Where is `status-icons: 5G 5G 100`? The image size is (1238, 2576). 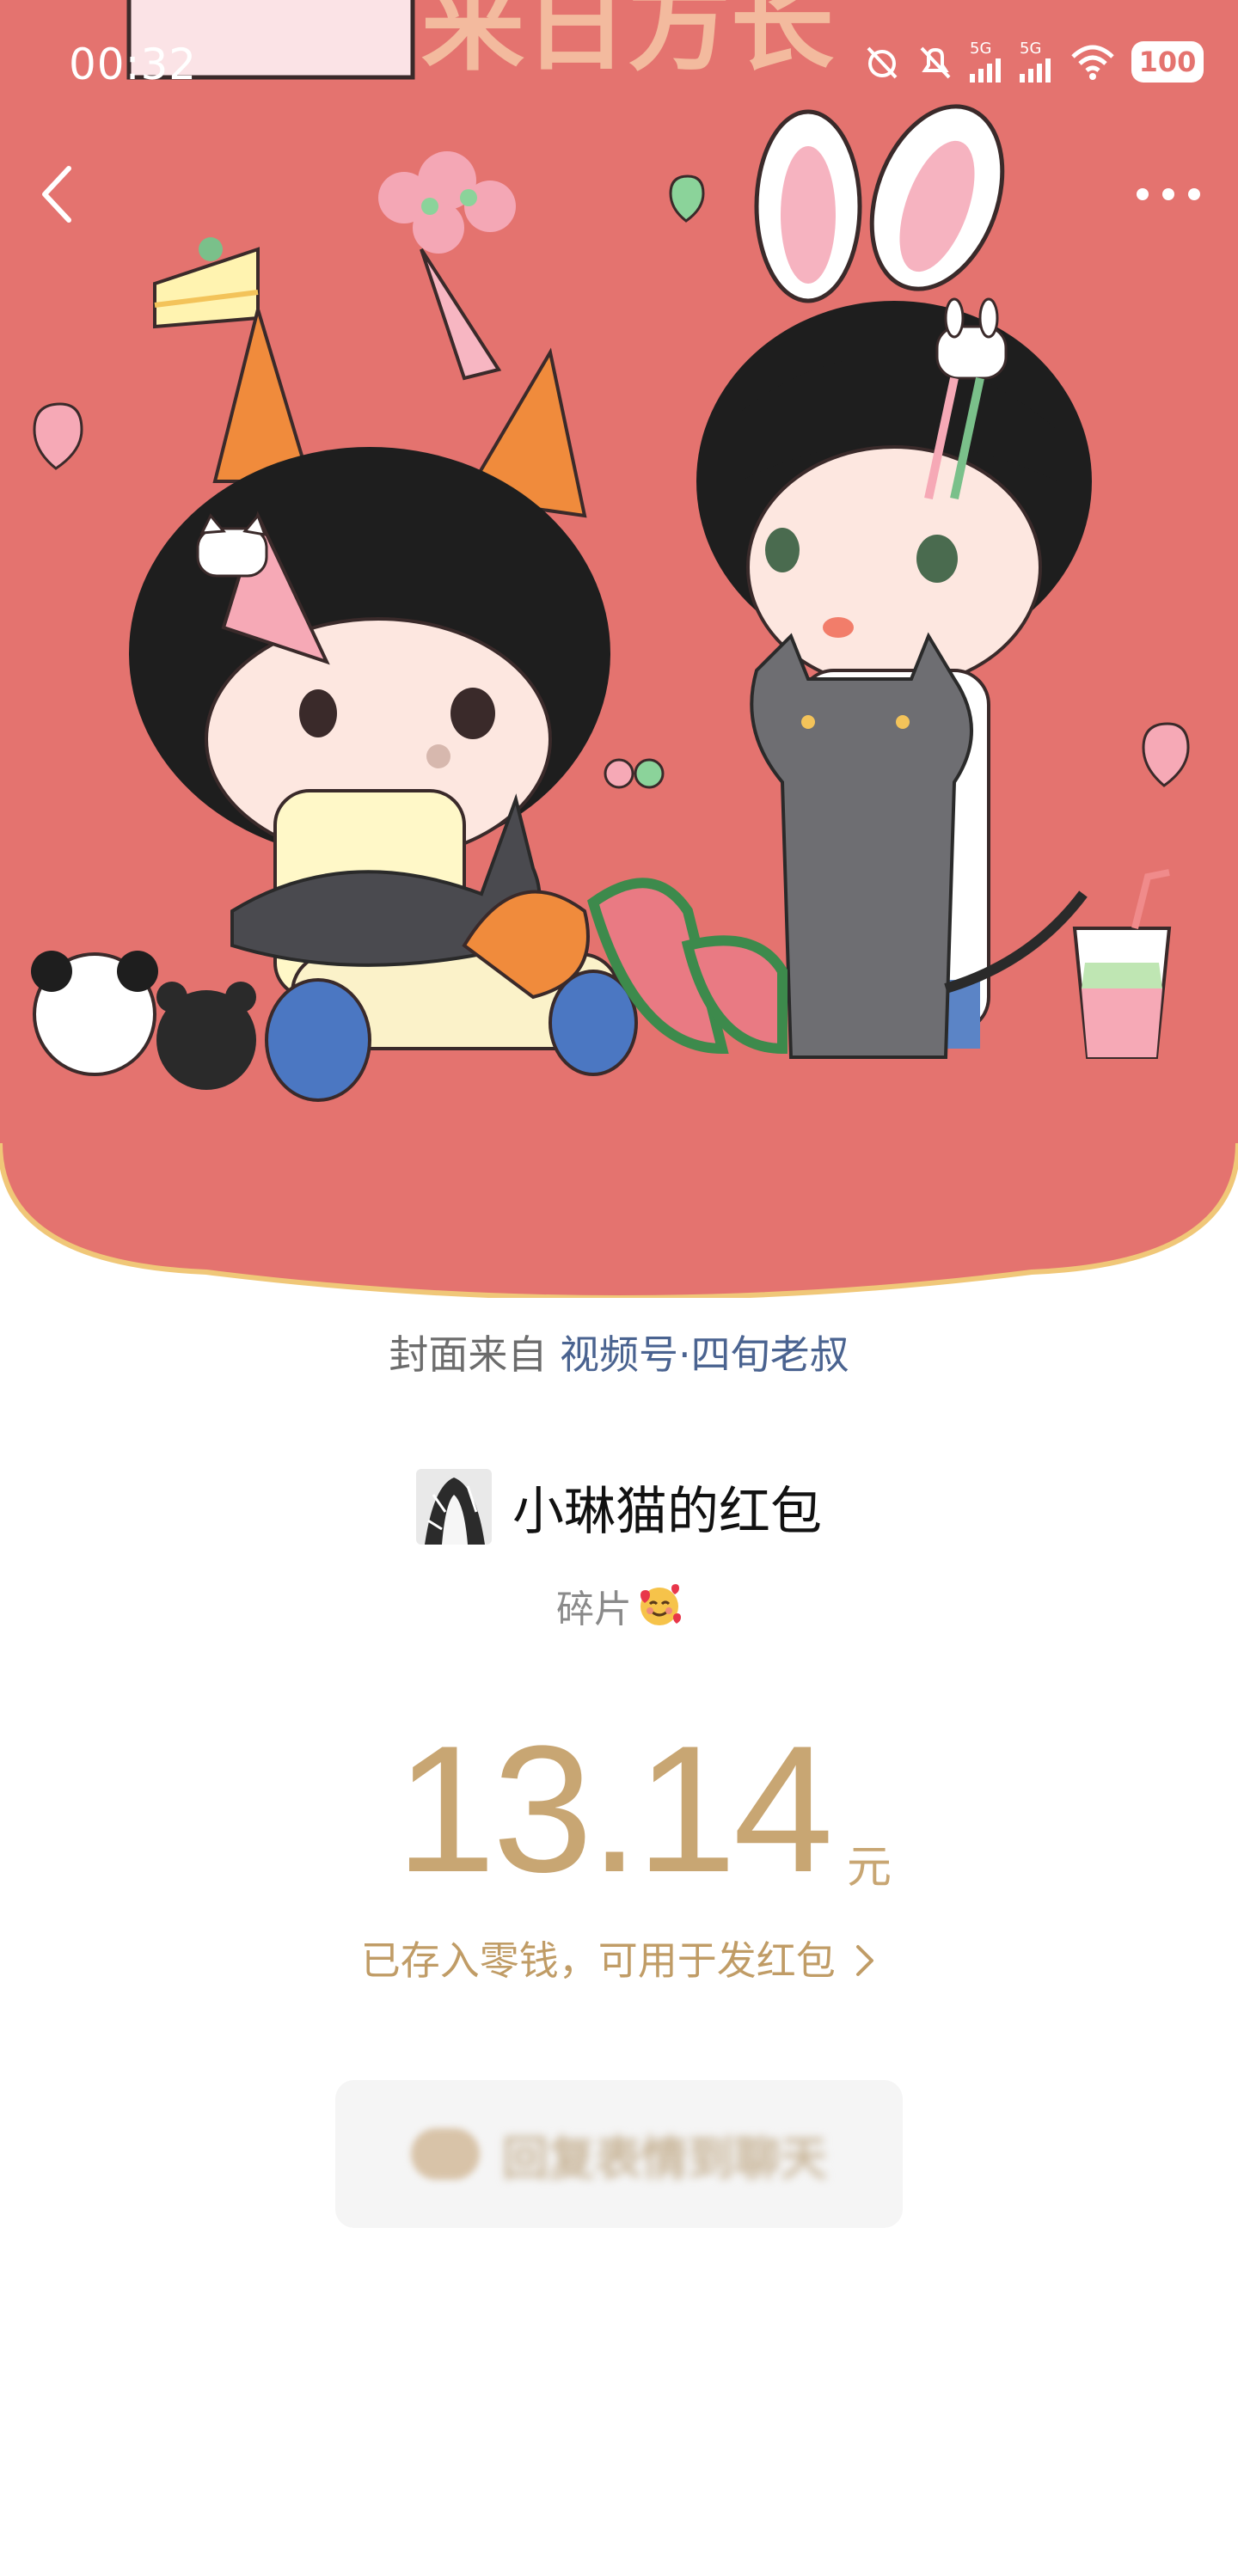
status-icons: 5G 5G 100 is located at coordinates (1033, 62).